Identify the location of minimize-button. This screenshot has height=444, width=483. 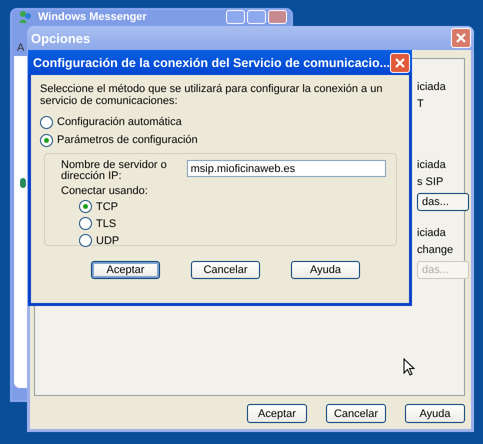
(235, 17).